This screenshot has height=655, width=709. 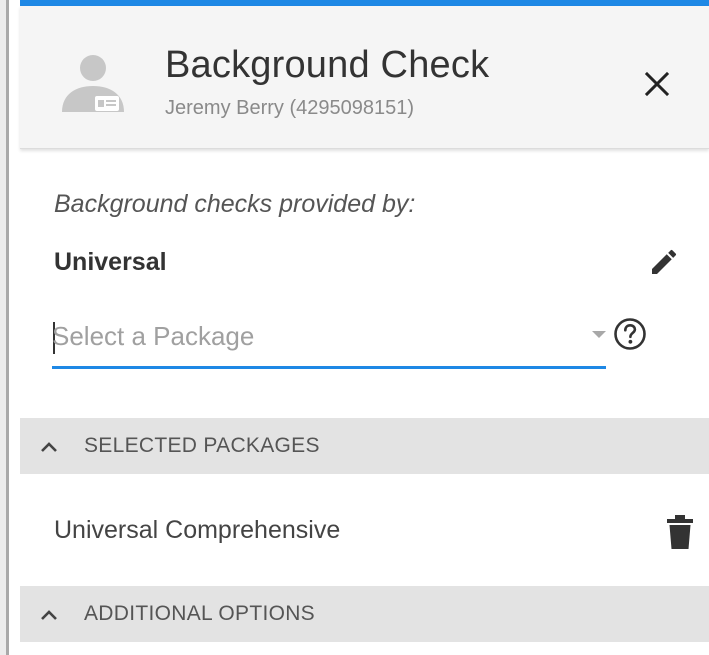 I want to click on package-name: Universal Comprehensive, so click(x=197, y=530).